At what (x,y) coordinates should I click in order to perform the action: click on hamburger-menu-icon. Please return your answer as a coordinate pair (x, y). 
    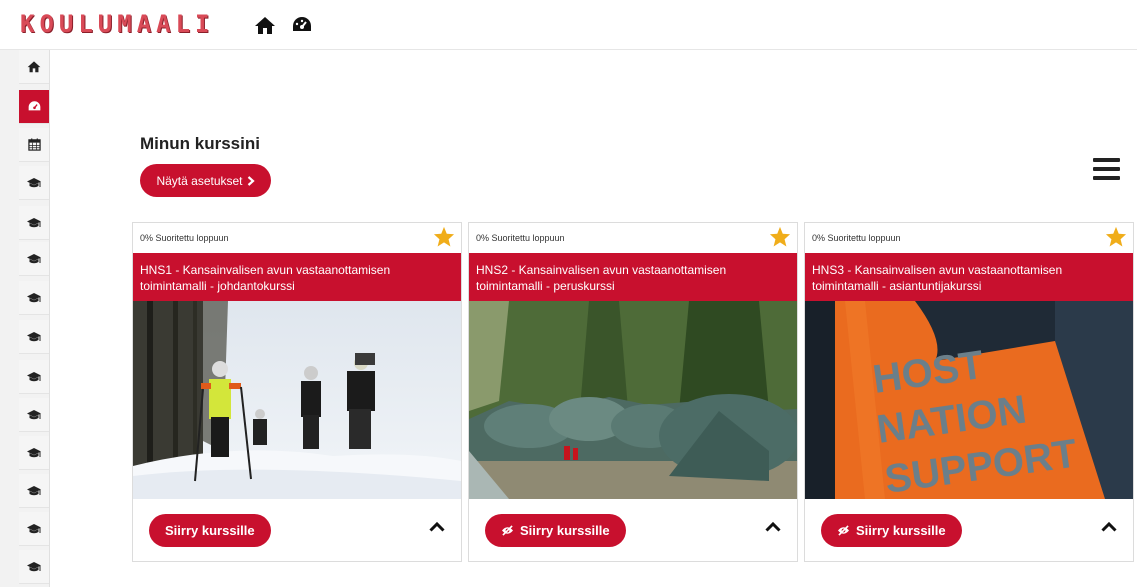
    Looking at the image, I should click on (1106, 170).